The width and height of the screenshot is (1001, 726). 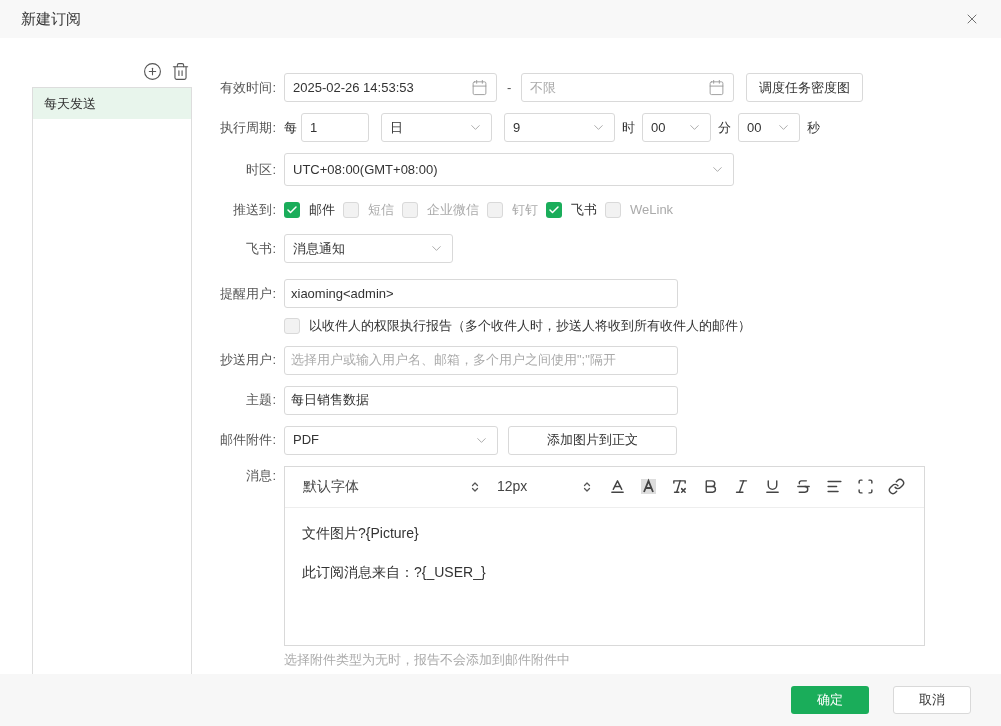 What do you see at coordinates (254, 210) in the screenshot?
I see `field-label: 推送到:` at bounding box center [254, 210].